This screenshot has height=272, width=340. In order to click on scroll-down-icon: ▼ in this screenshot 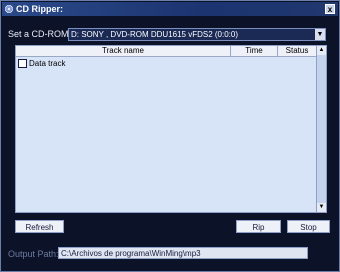, I will do `click(321, 207)`.